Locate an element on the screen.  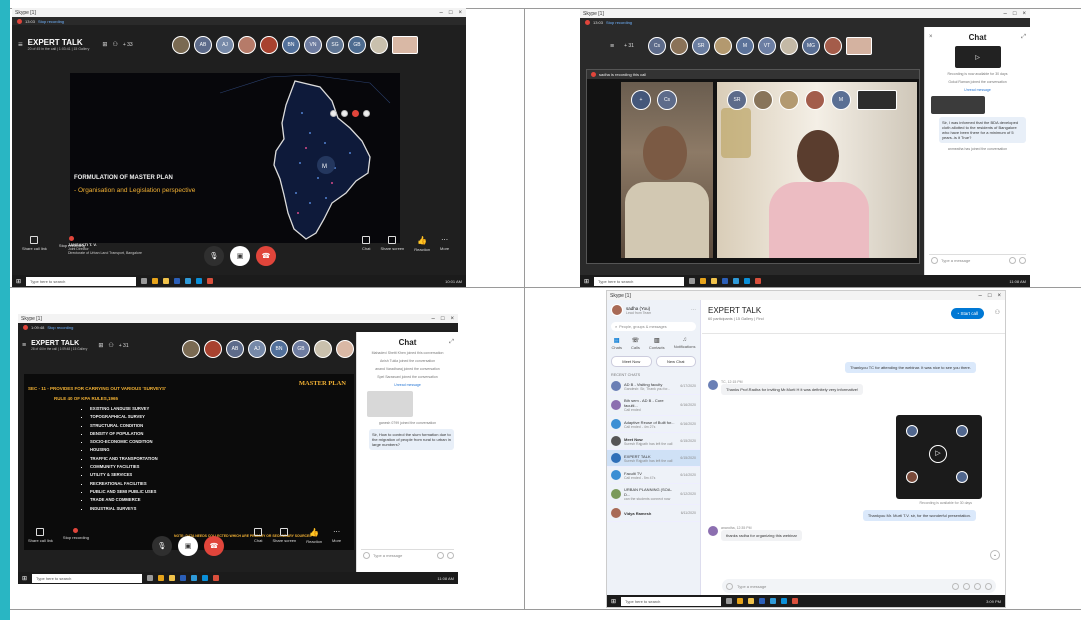
meet-now-button: Meet Now is located at coordinates (631, 361).